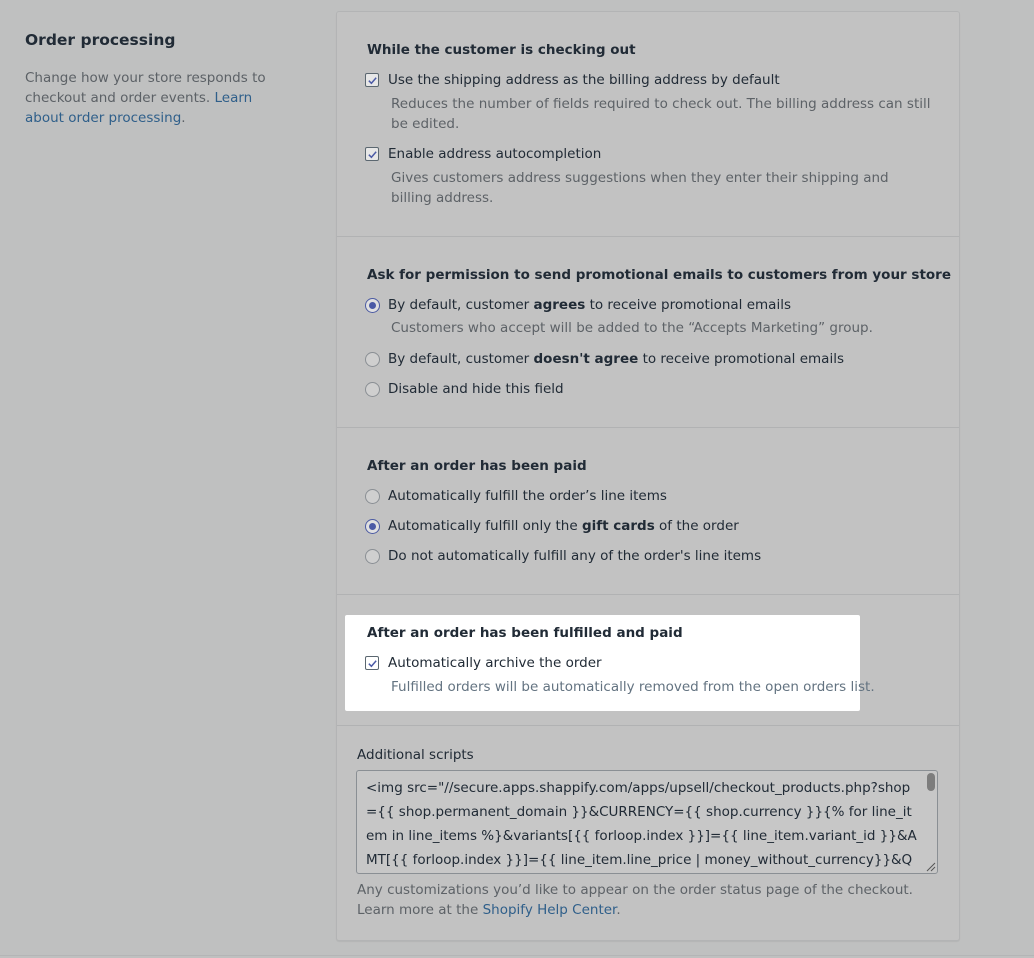 The height and width of the screenshot is (958, 1034). Describe the element at coordinates (372, 526) in the screenshot. I see `fulfill-gift-cards-radio` at that location.